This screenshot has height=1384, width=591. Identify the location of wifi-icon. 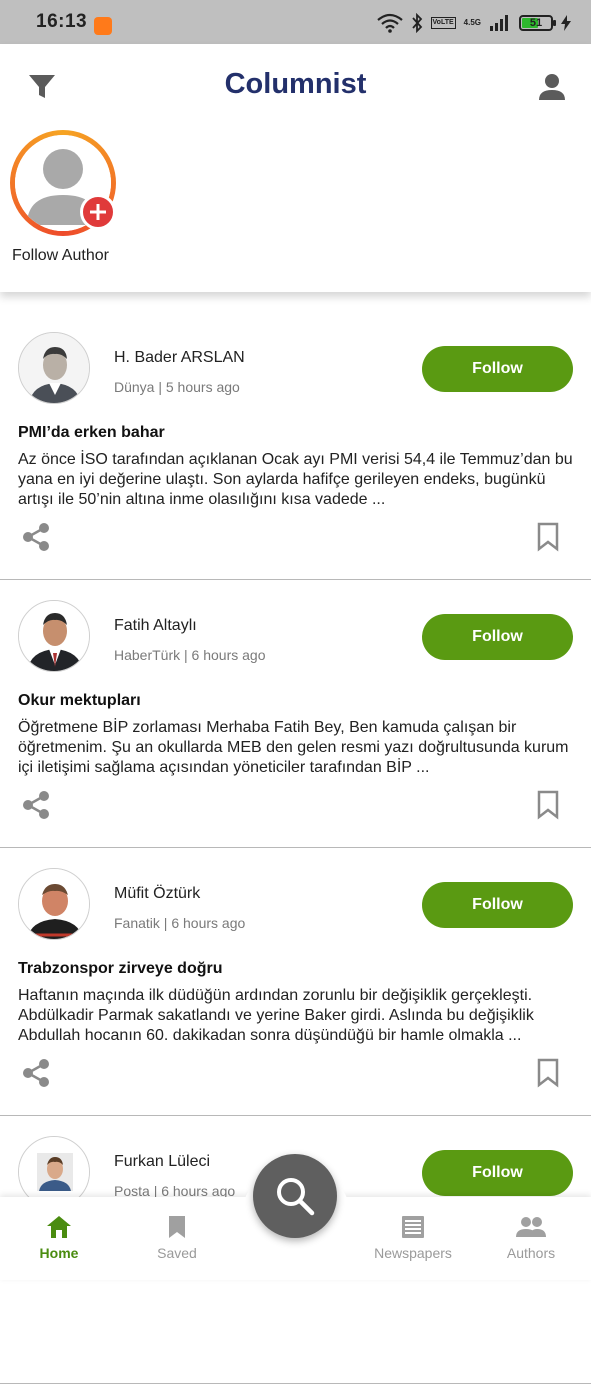
(389, 23).